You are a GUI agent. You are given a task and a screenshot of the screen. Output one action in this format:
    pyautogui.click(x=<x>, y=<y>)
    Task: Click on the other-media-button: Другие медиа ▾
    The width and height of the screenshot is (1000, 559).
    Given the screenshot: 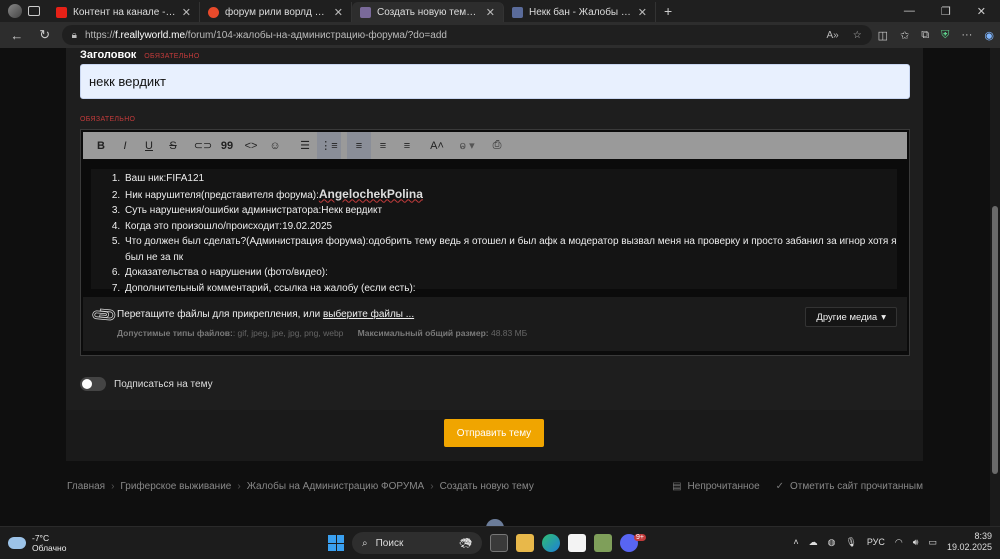 What is the action you would take?
    pyautogui.click(x=851, y=317)
    